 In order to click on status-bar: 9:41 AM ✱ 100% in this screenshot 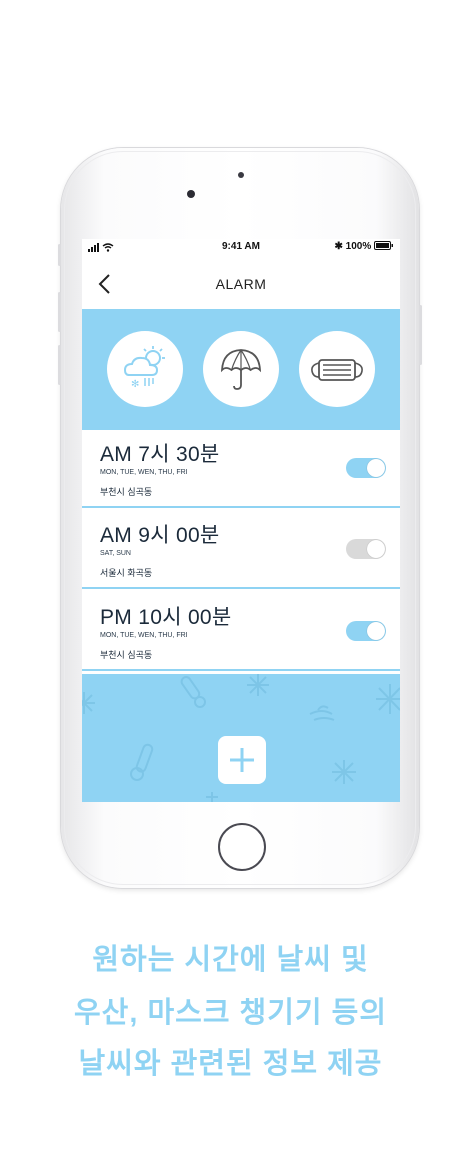, I will do `click(241, 247)`.